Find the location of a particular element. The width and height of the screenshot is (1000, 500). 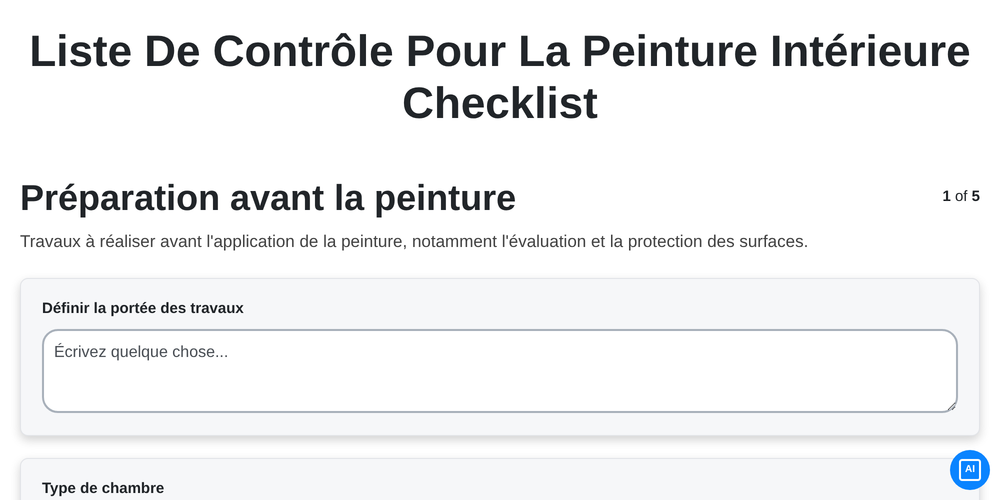

page-counter: 1 of 5 is located at coordinates (961, 197).